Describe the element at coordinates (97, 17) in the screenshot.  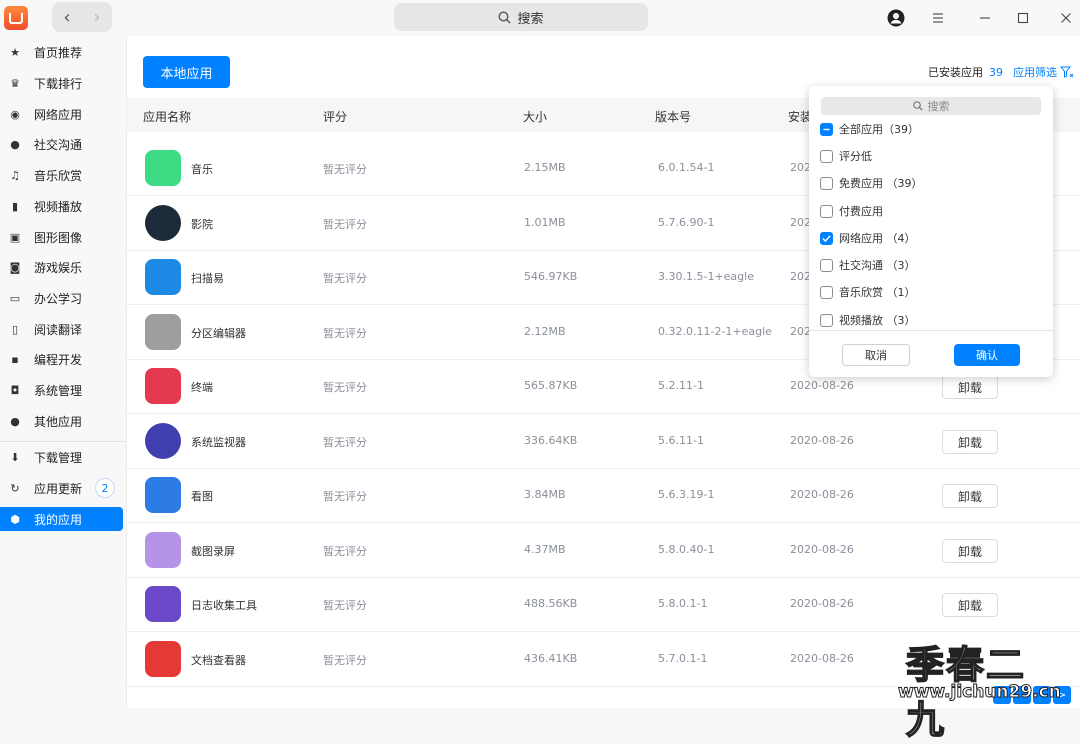
I see `forward-button: ›` at that location.